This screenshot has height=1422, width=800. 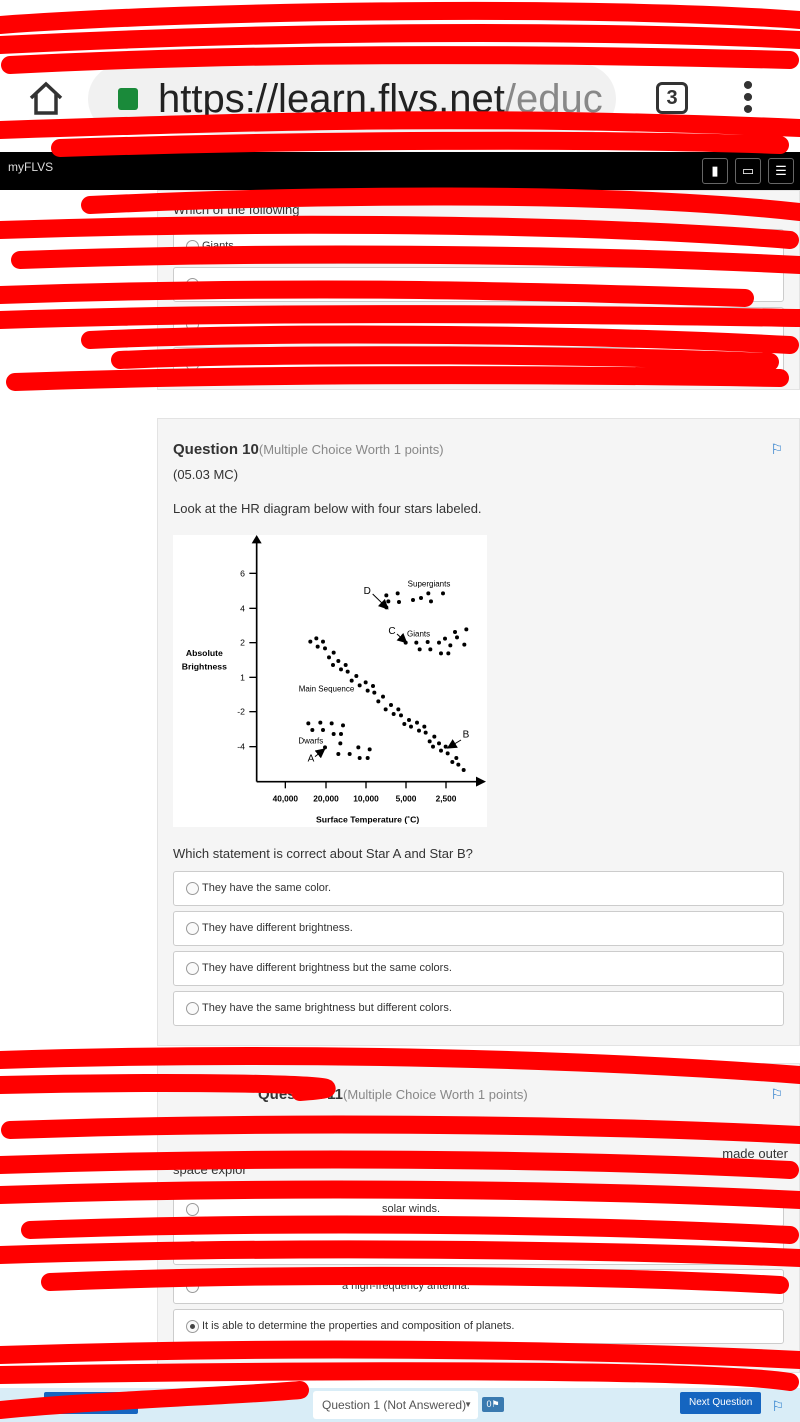 What do you see at coordinates (406, 799) in the screenshot?
I see `x-tick-label: 5,000` at bounding box center [406, 799].